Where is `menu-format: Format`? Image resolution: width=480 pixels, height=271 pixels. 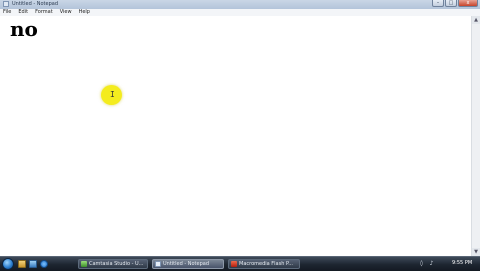
menu-format: Format is located at coordinates (44, 12).